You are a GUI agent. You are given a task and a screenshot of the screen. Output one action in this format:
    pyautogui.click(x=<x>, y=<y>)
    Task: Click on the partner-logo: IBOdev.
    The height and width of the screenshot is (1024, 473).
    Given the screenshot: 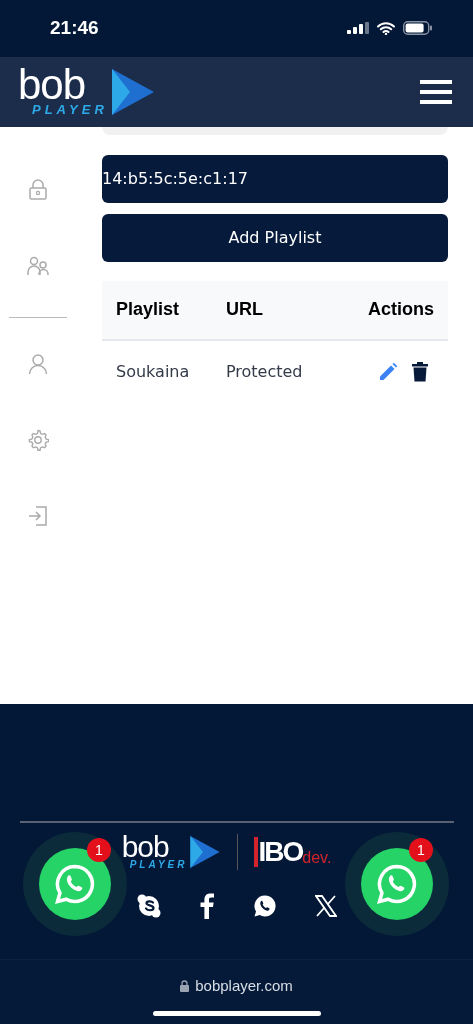 What is the action you would take?
    pyautogui.click(x=293, y=852)
    